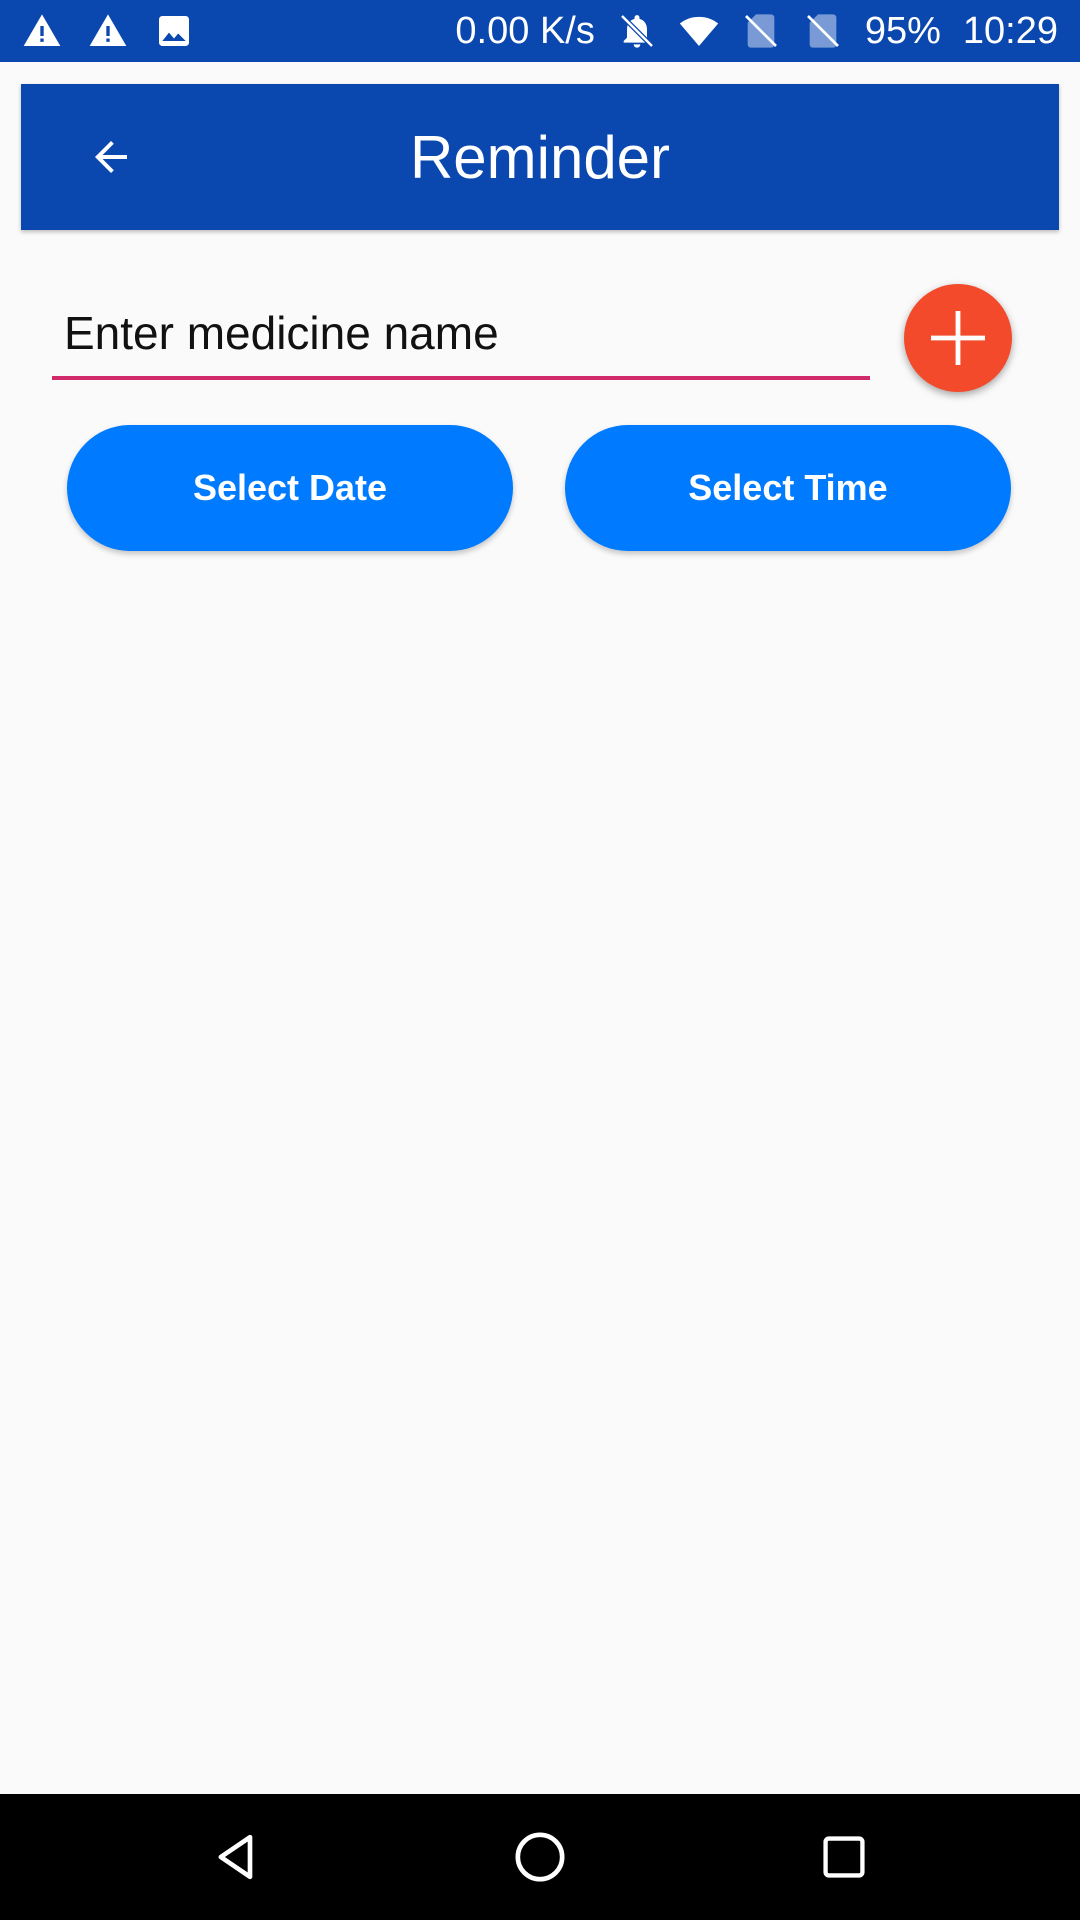 The height and width of the screenshot is (1920, 1080). Describe the element at coordinates (525, 30) in the screenshot. I see `network-speed: 0.00 K/s` at that location.